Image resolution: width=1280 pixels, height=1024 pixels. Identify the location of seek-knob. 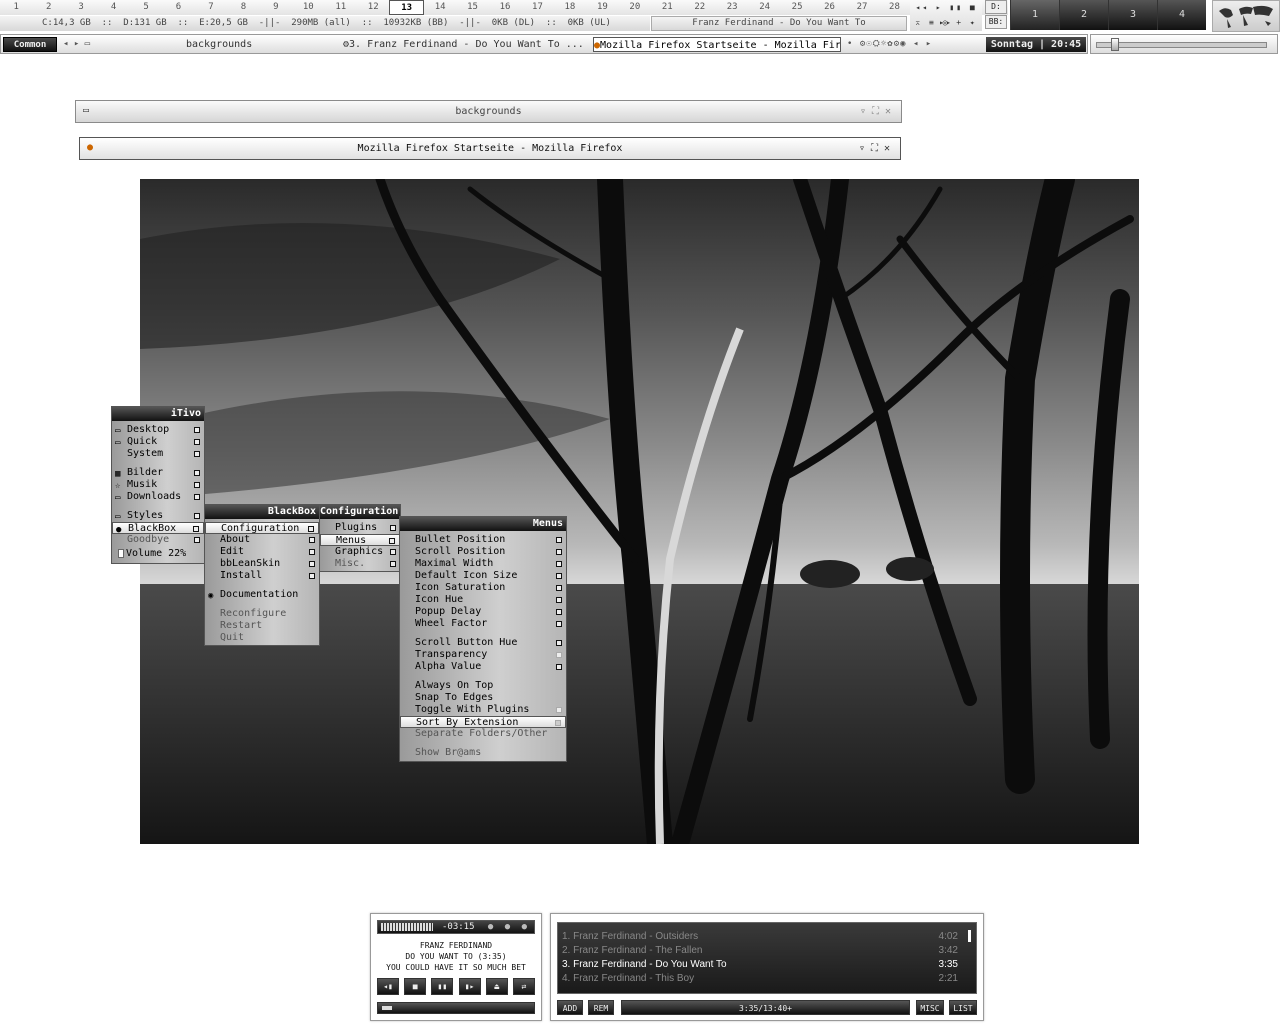
(387, 1008).